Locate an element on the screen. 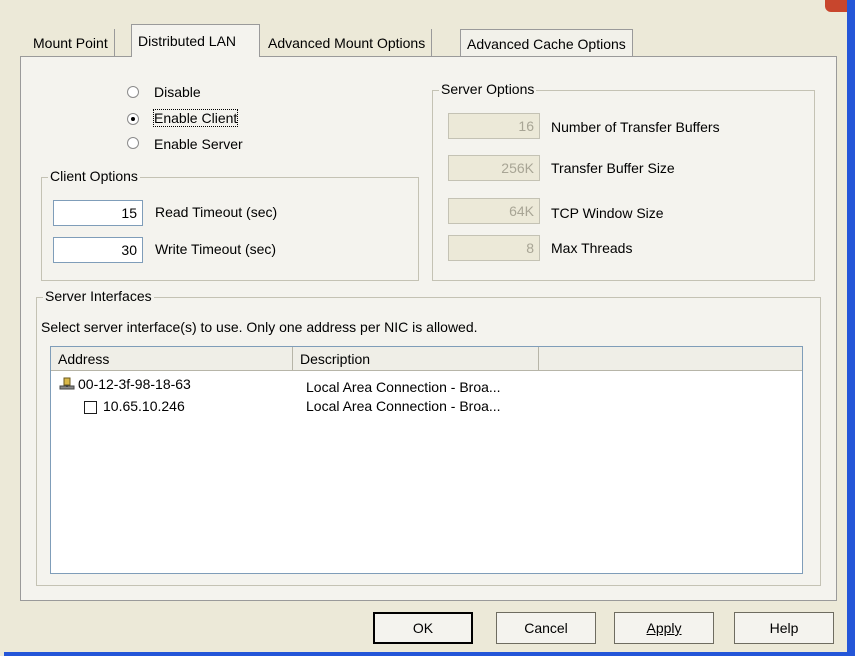 The image size is (855, 656). apply-button: Apply is located at coordinates (664, 628).